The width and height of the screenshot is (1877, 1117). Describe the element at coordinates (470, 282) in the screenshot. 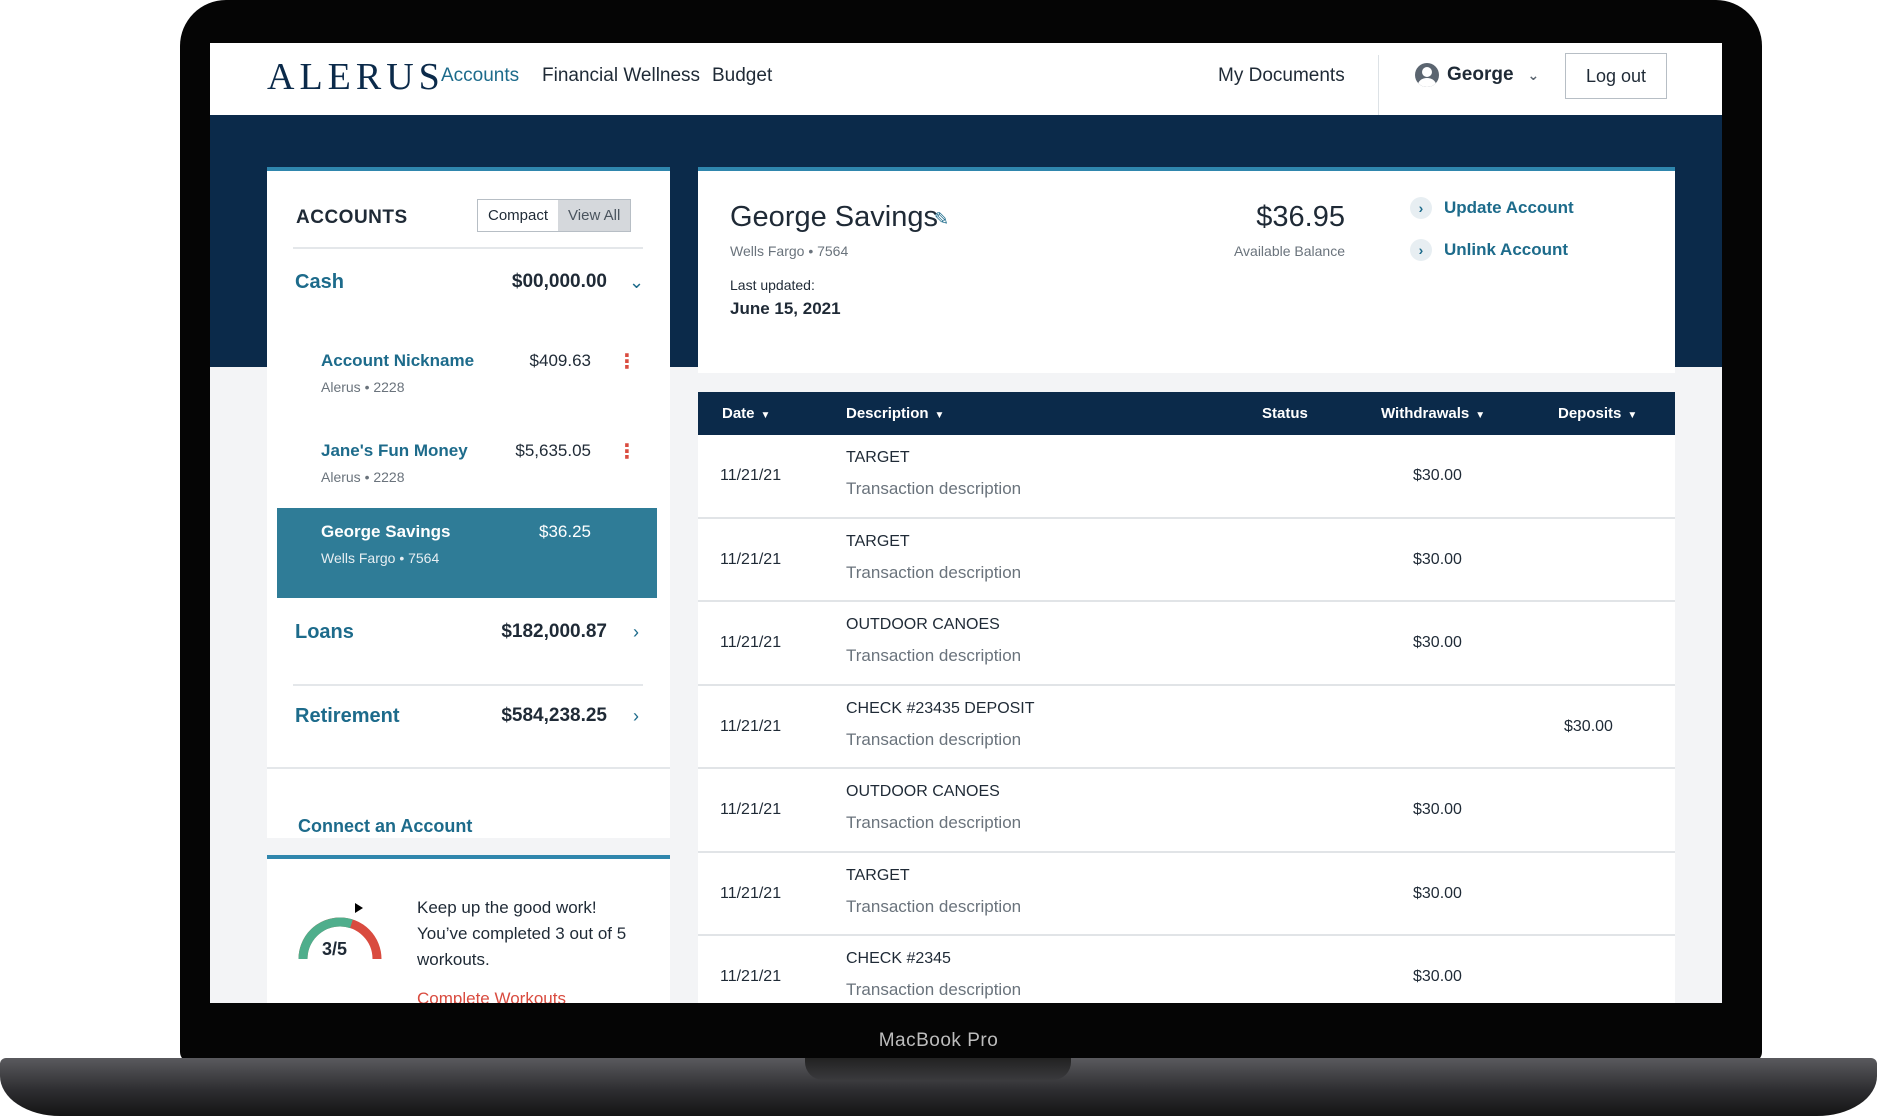

I see `group-cash: Cash $00,000.00 ⌄` at that location.